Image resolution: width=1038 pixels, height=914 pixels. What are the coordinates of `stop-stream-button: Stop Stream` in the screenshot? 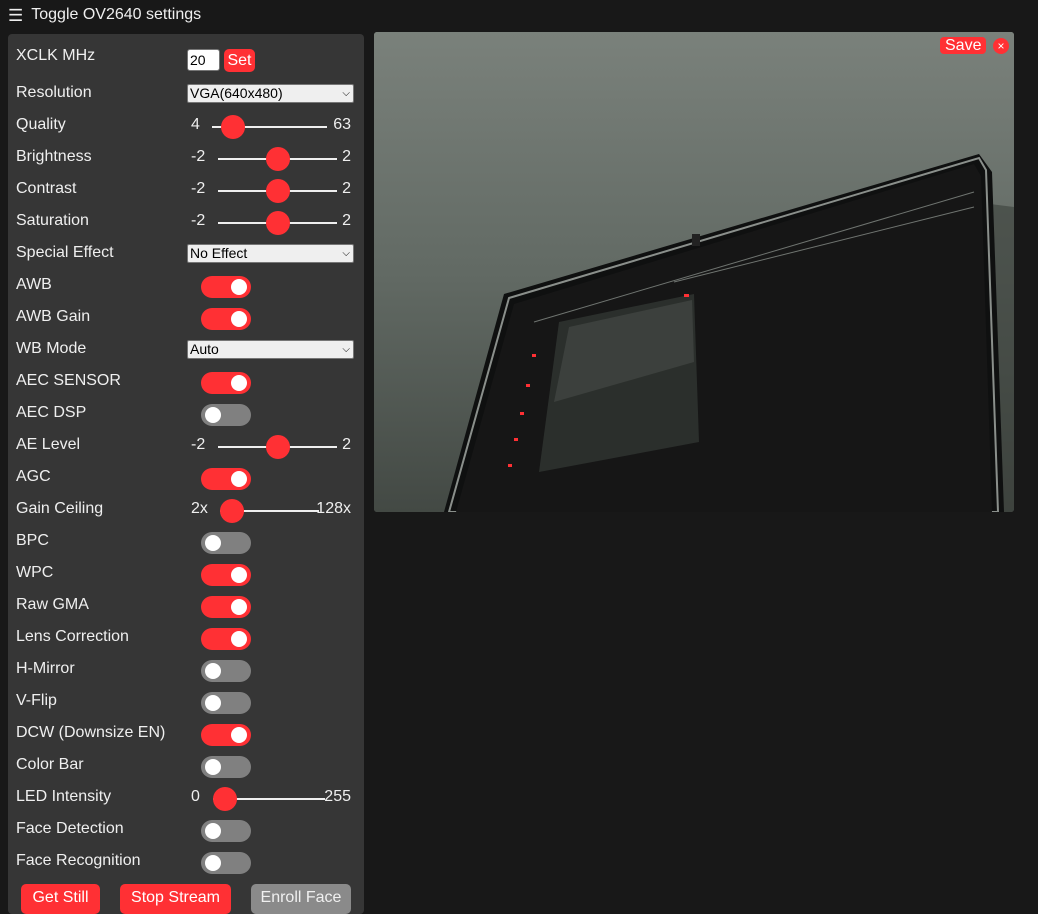 It's located at (175, 899).